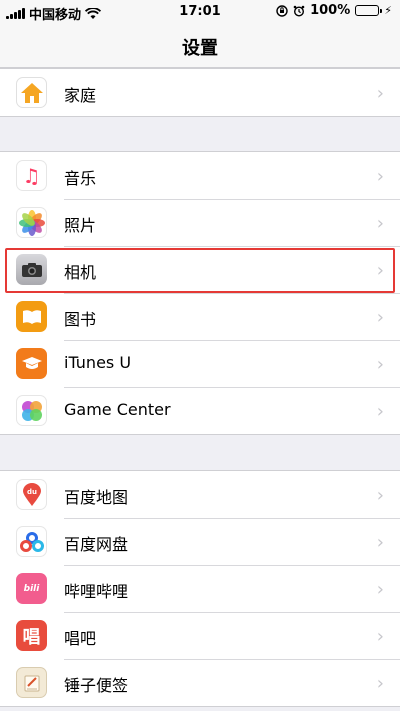  What do you see at coordinates (200, 363) in the screenshot?
I see `settings-row-itunes-u: iTunes U ›` at bounding box center [200, 363].